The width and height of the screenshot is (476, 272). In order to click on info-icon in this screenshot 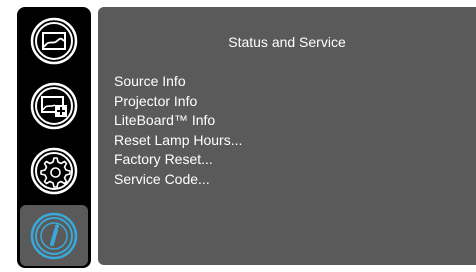, I will do `click(54, 235)`.